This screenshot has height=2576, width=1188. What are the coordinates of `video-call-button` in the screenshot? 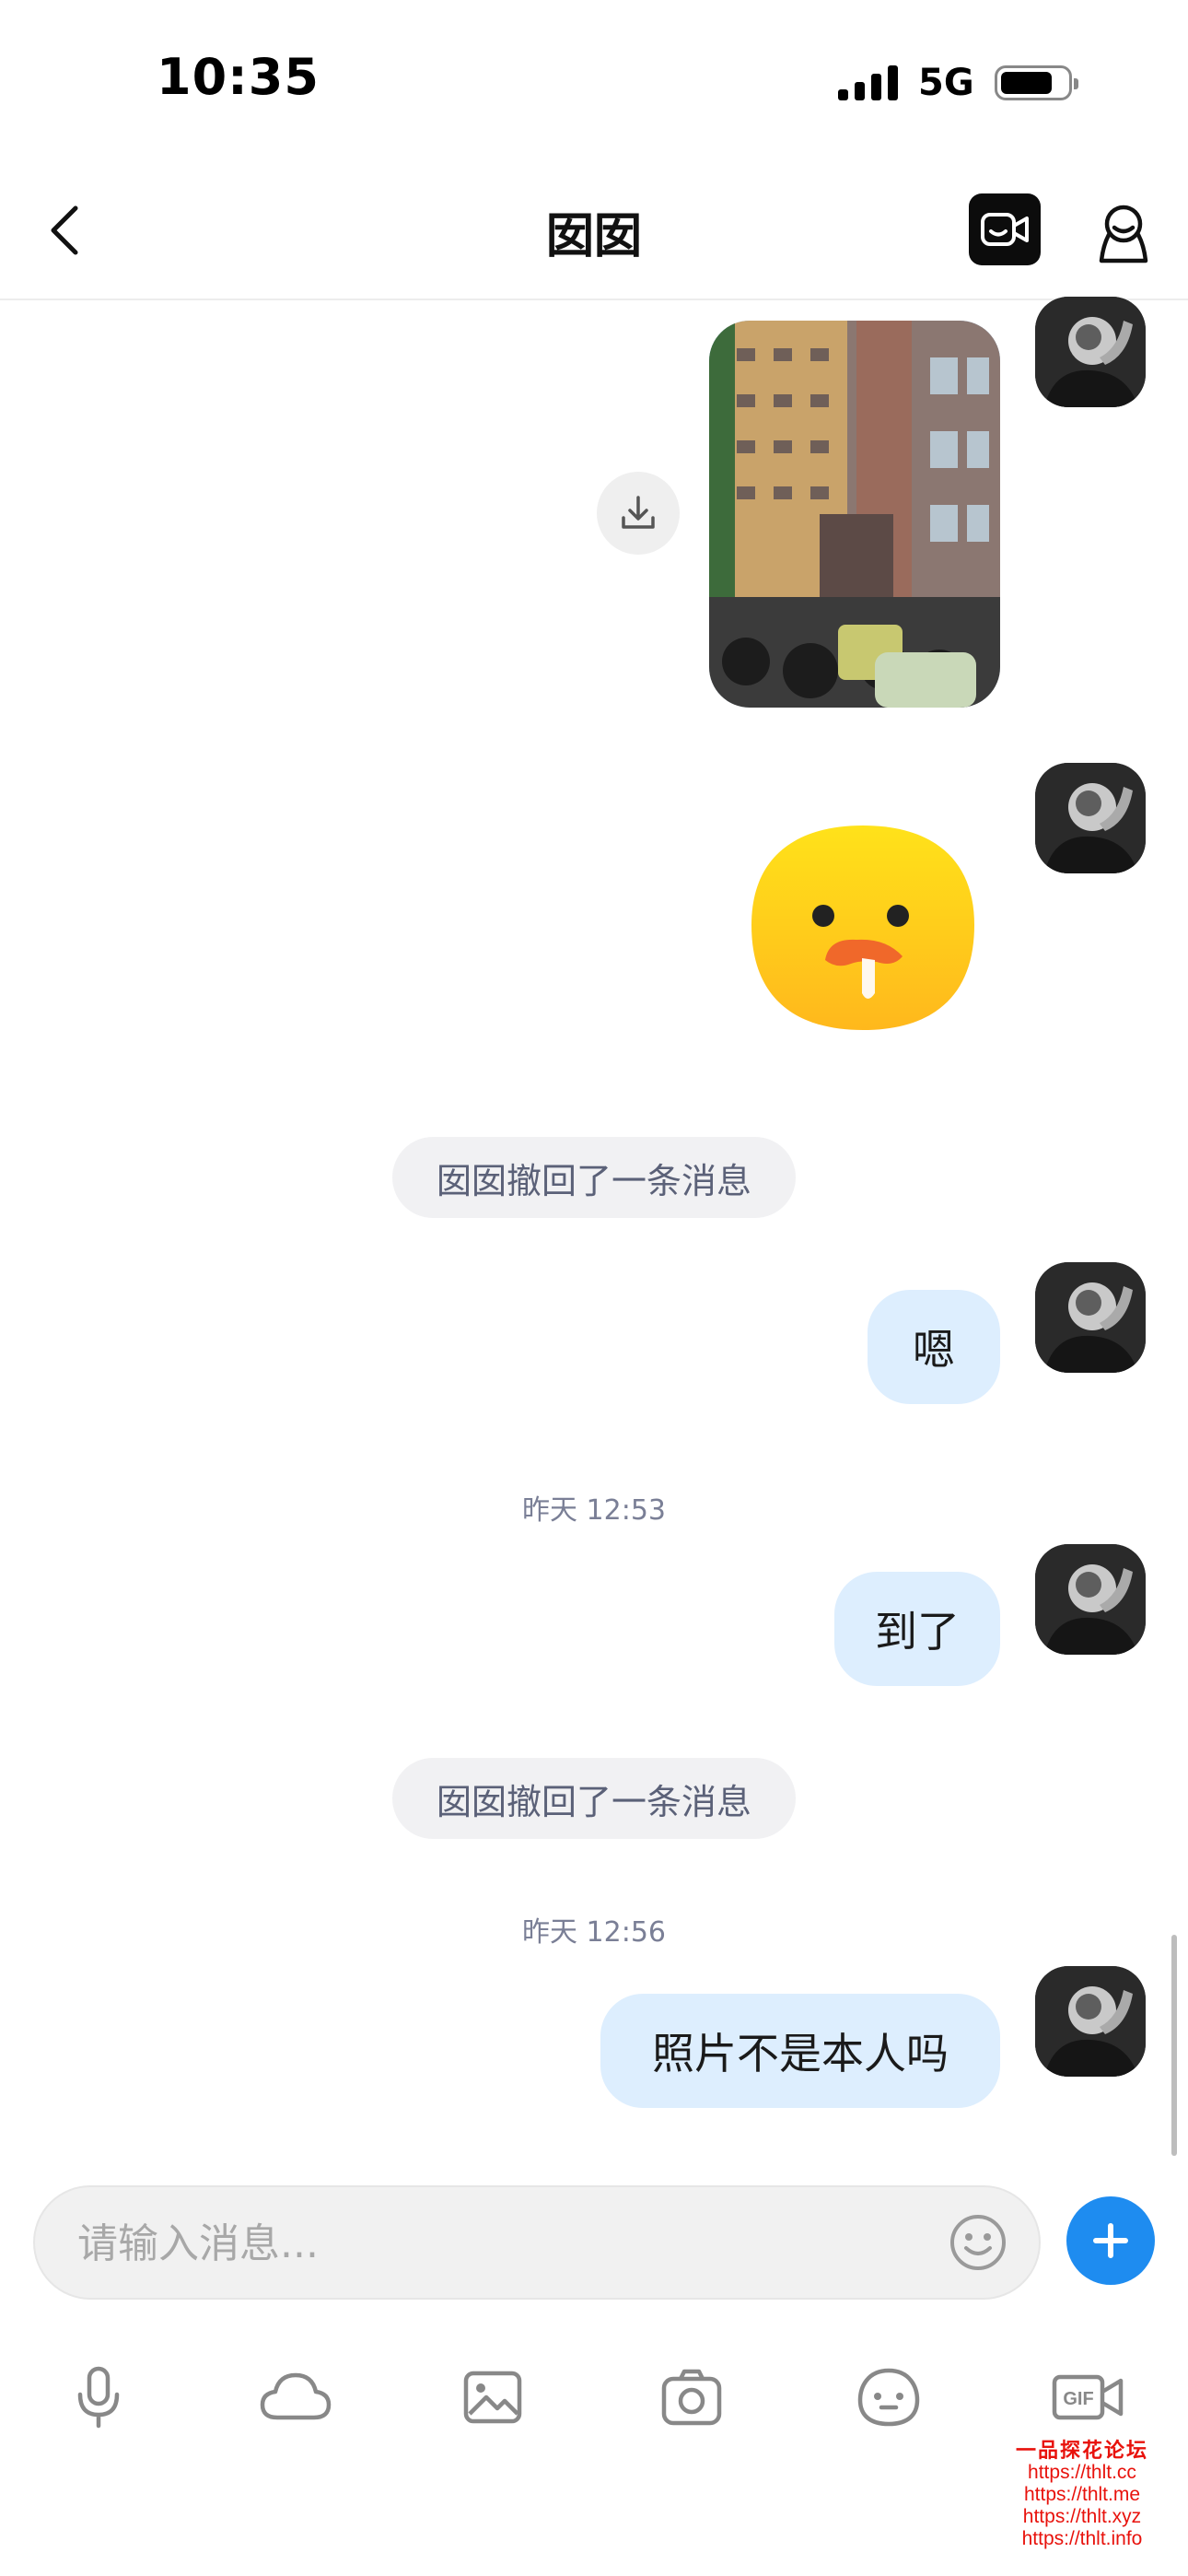 It's located at (1005, 229).